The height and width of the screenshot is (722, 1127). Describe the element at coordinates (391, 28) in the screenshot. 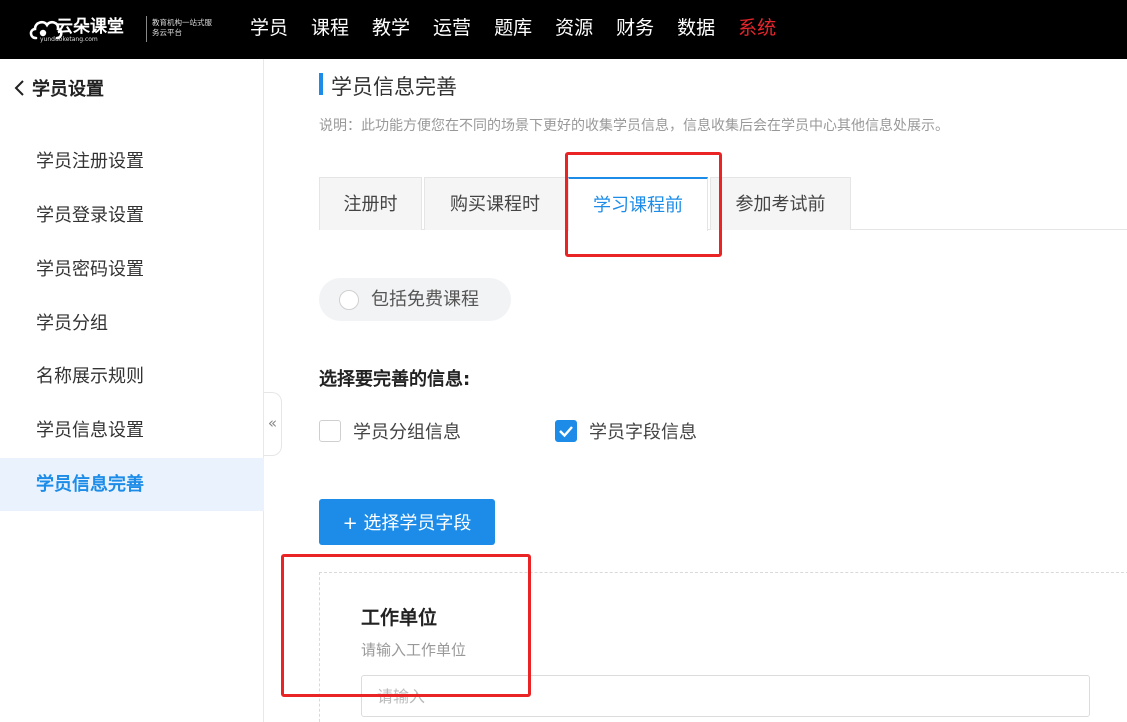

I see `nav-item-teaching: 教学` at that location.